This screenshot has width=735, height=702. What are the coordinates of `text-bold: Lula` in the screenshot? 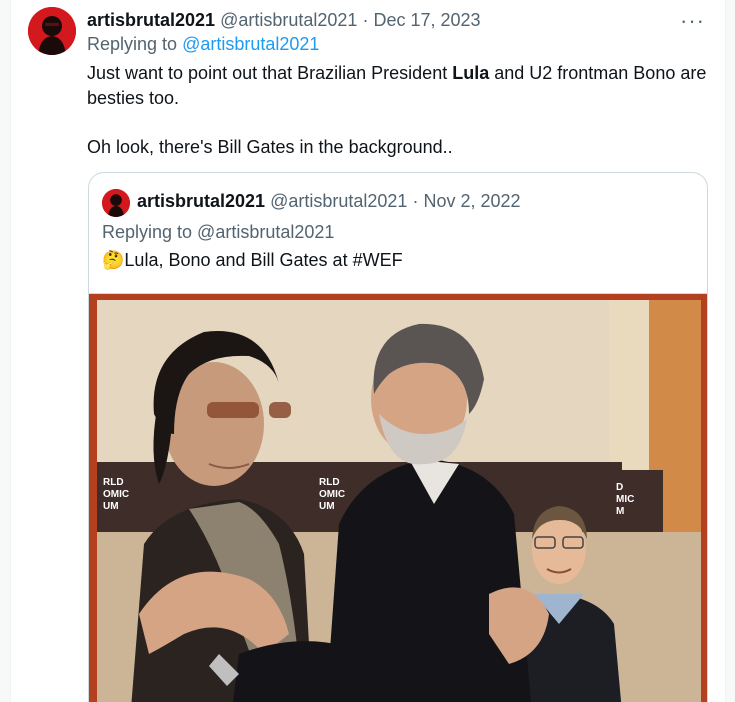 It's located at (471, 73).